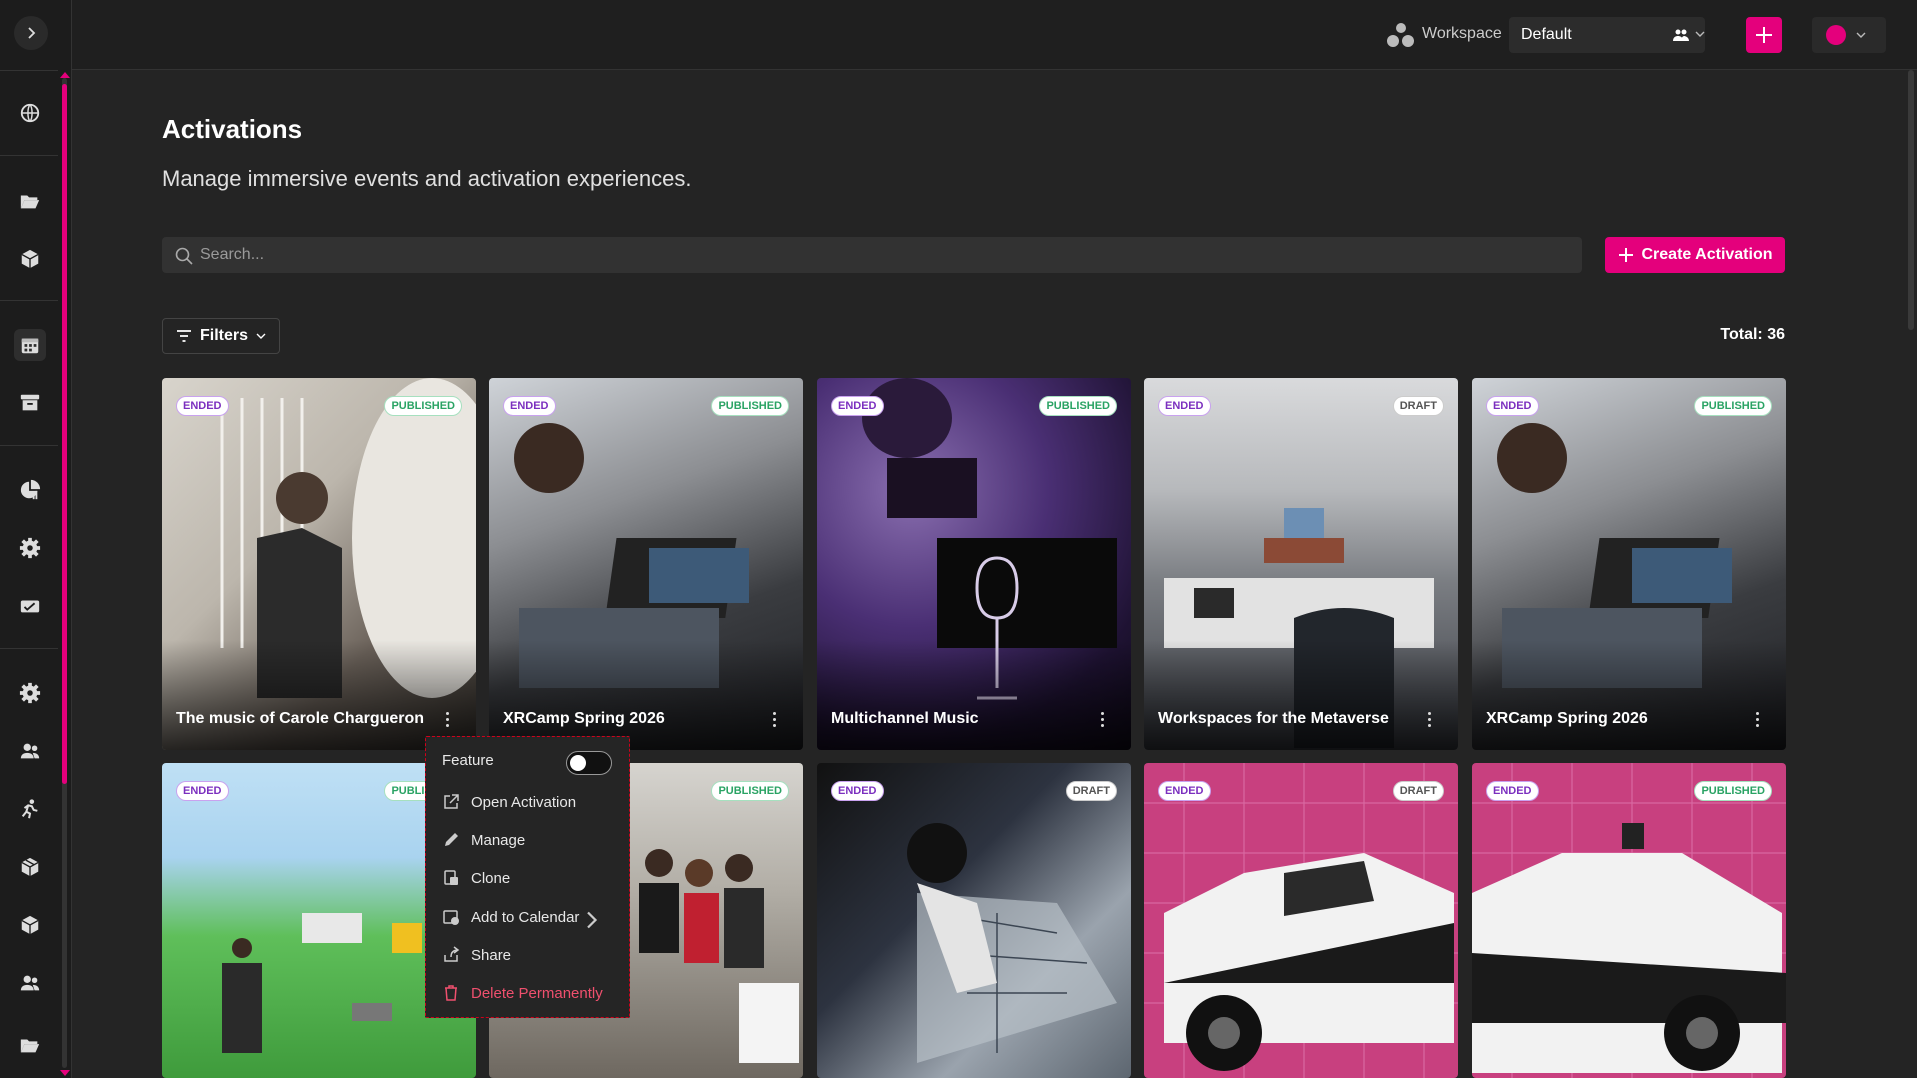 Image resolution: width=1917 pixels, height=1078 pixels. Describe the element at coordinates (30, 403) in the screenshot. I see `sidebar-item-archive` at that location.